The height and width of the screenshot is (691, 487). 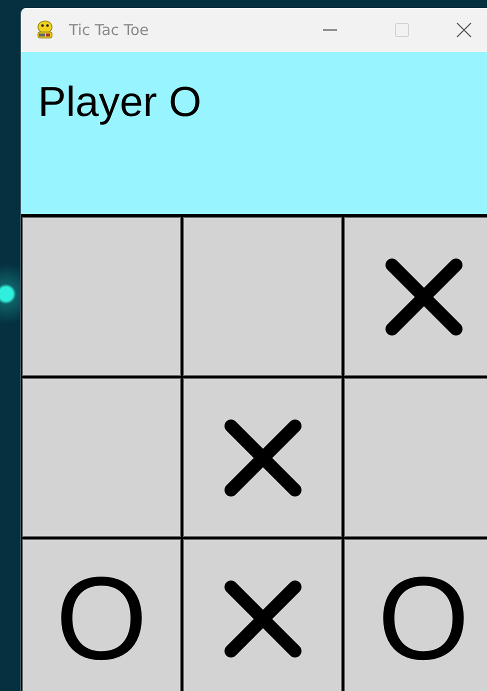 I want to click on close-icon, so click(x=464, y=30).